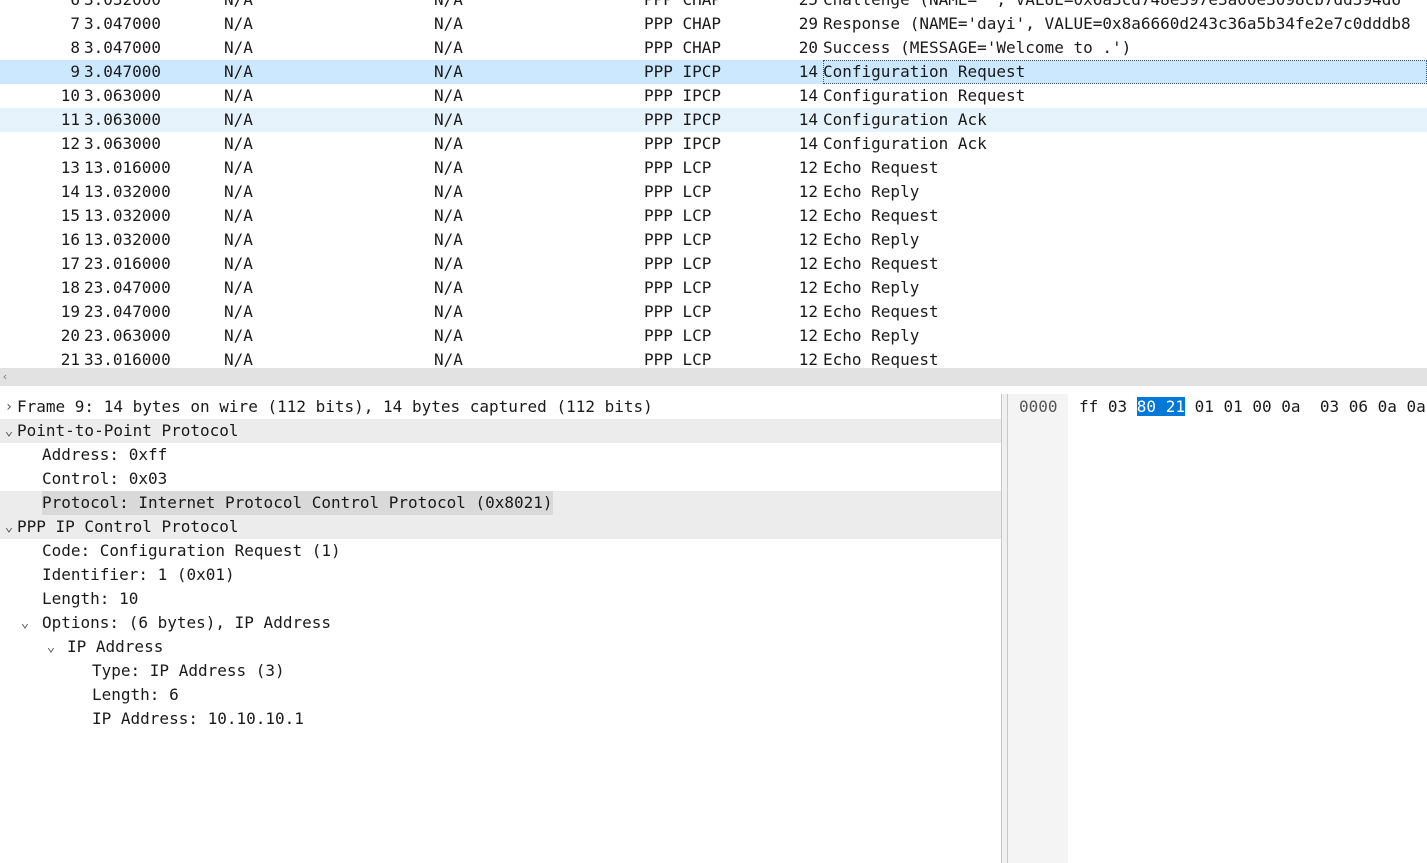 The height and width of the screenshot is (863, 1427). I want to click on packet-row: 13 13.016000 N/A N/A PPP LCP 12 Echo Request, so click(713, 168).